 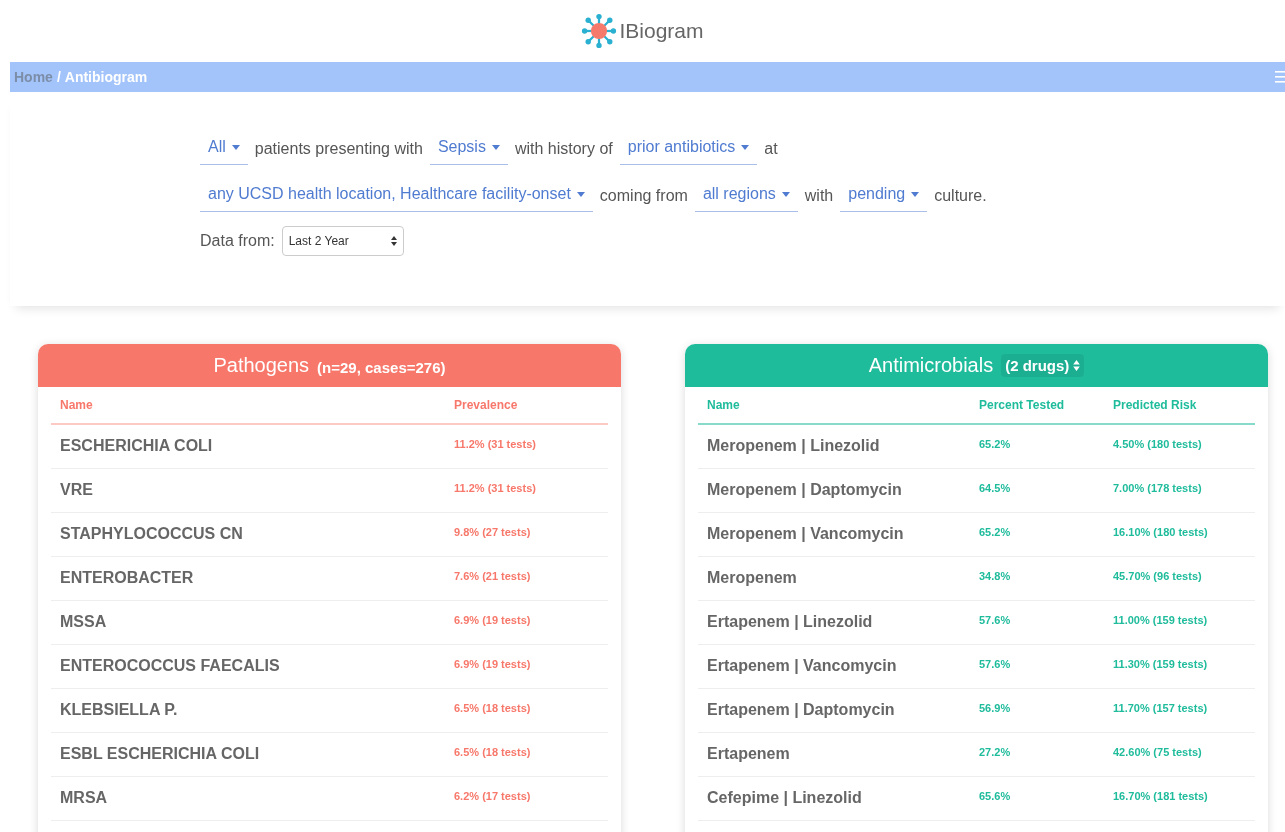 What do you see at coordinates (1160, 795) in the screenshot?
I see `predicted-risk: 16.70% (181 tests)` at bounding box center [1160, 795].